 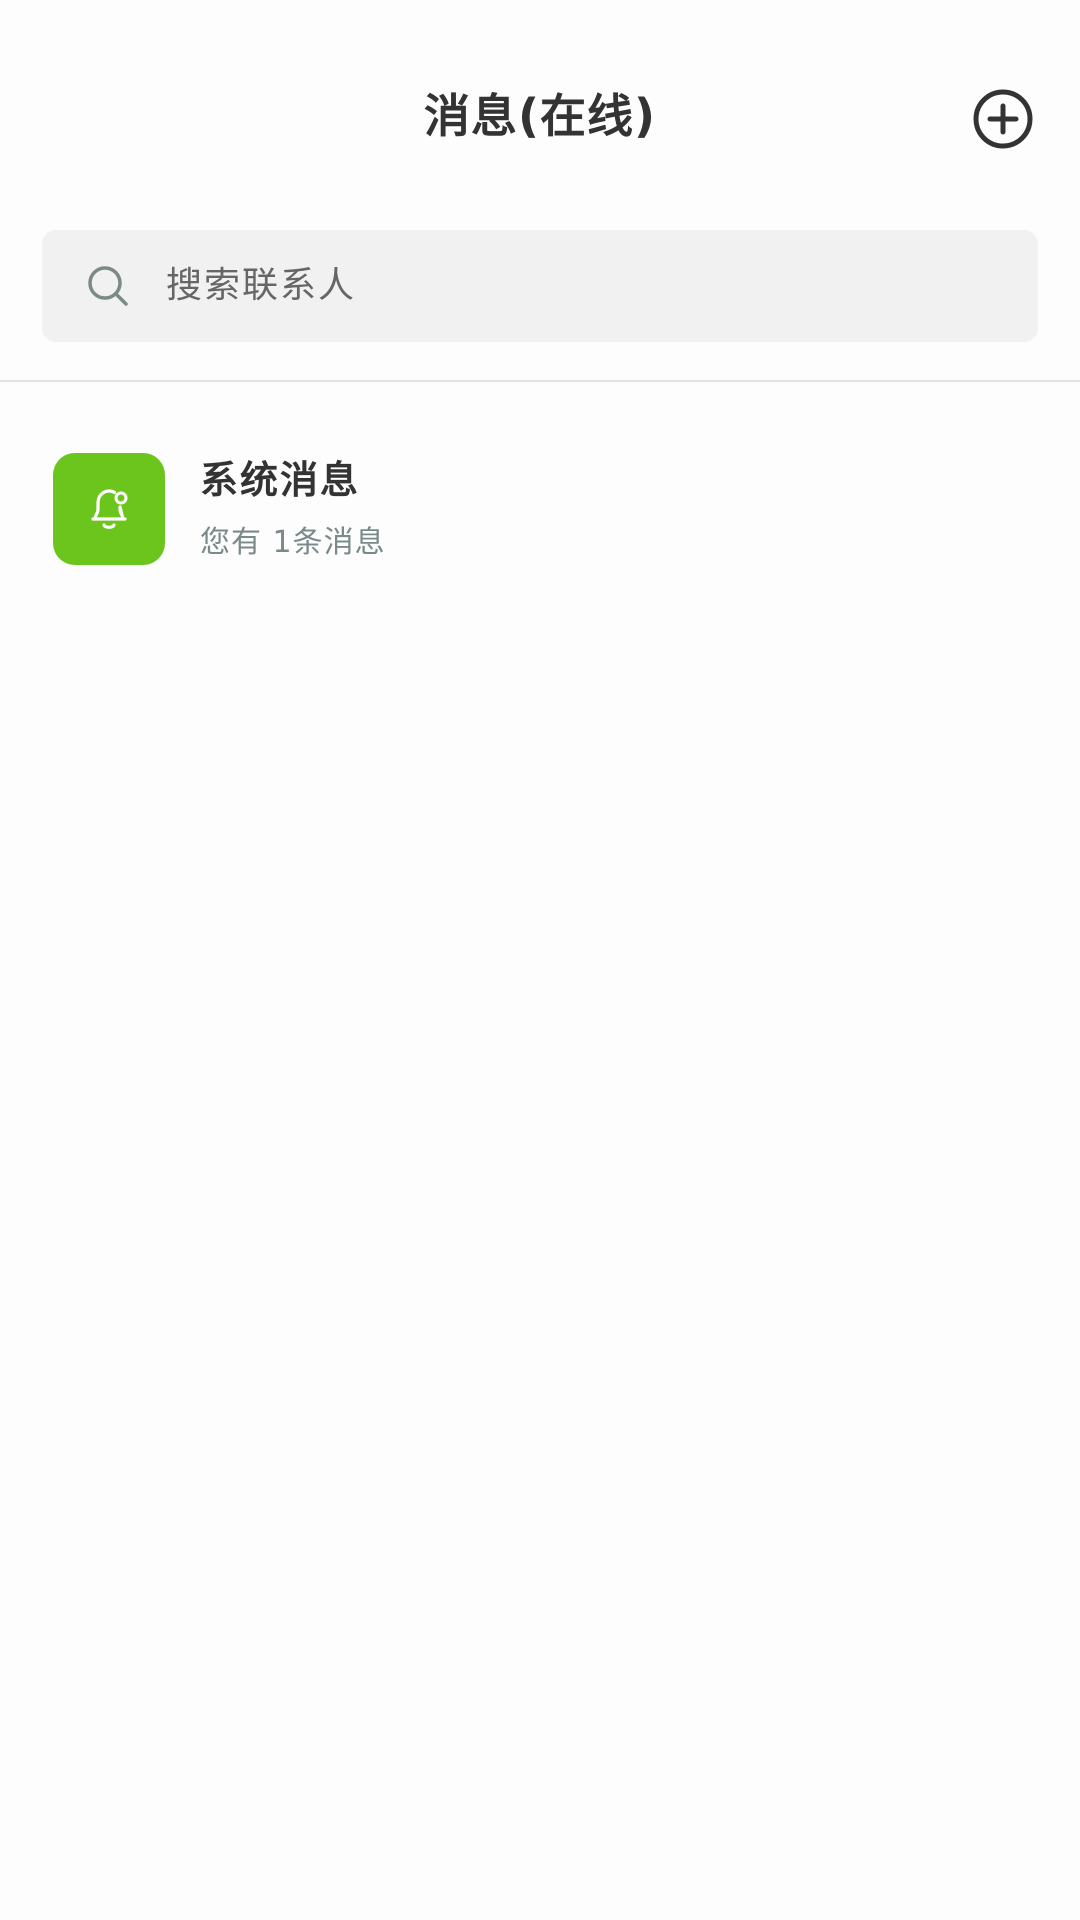 I want to click on conversation-name: 系统消息, so click(x=280, y=480).